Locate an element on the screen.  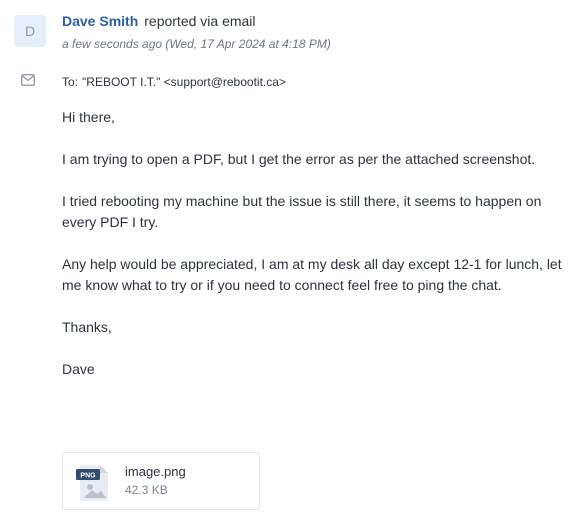
to-label: To: is located at coordinates (70, 82).